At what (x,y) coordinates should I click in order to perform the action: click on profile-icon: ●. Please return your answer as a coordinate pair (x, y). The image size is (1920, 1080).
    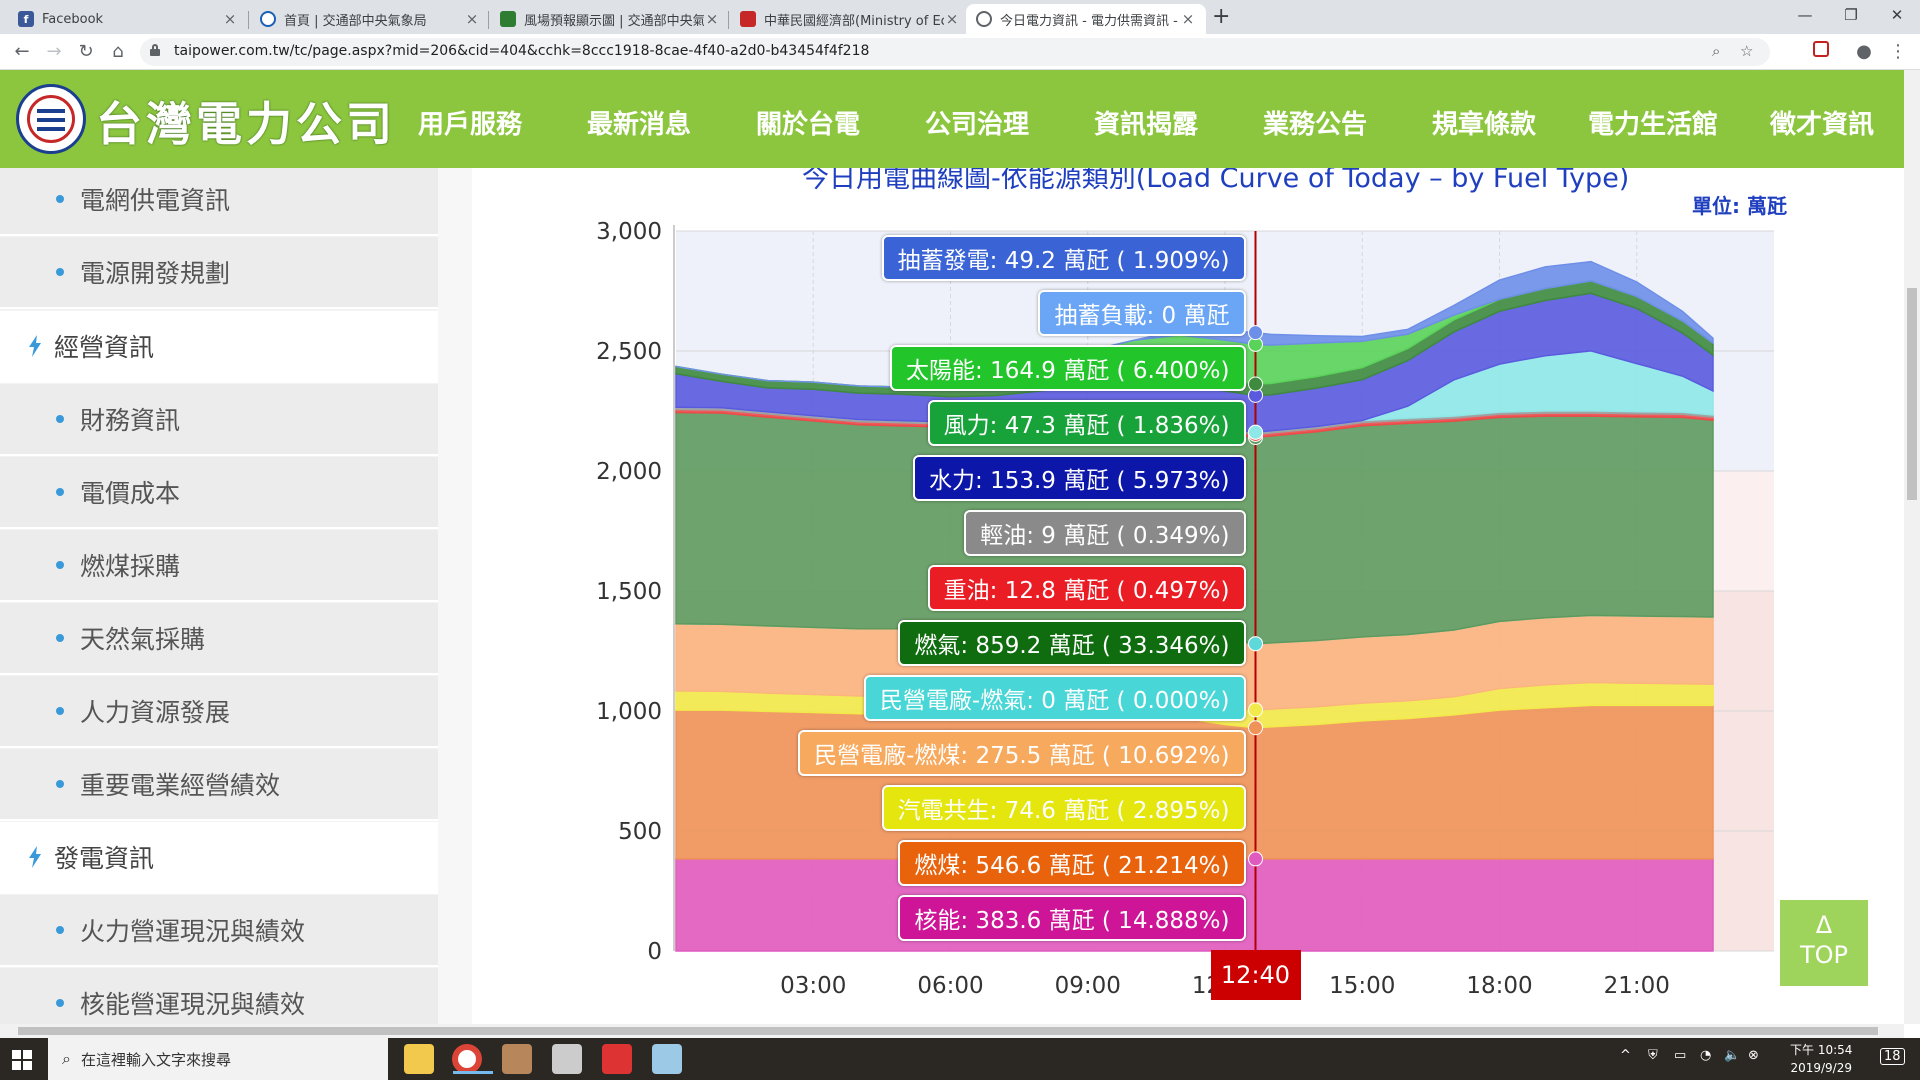
    Looking at the image, I should click on (1864, 52).